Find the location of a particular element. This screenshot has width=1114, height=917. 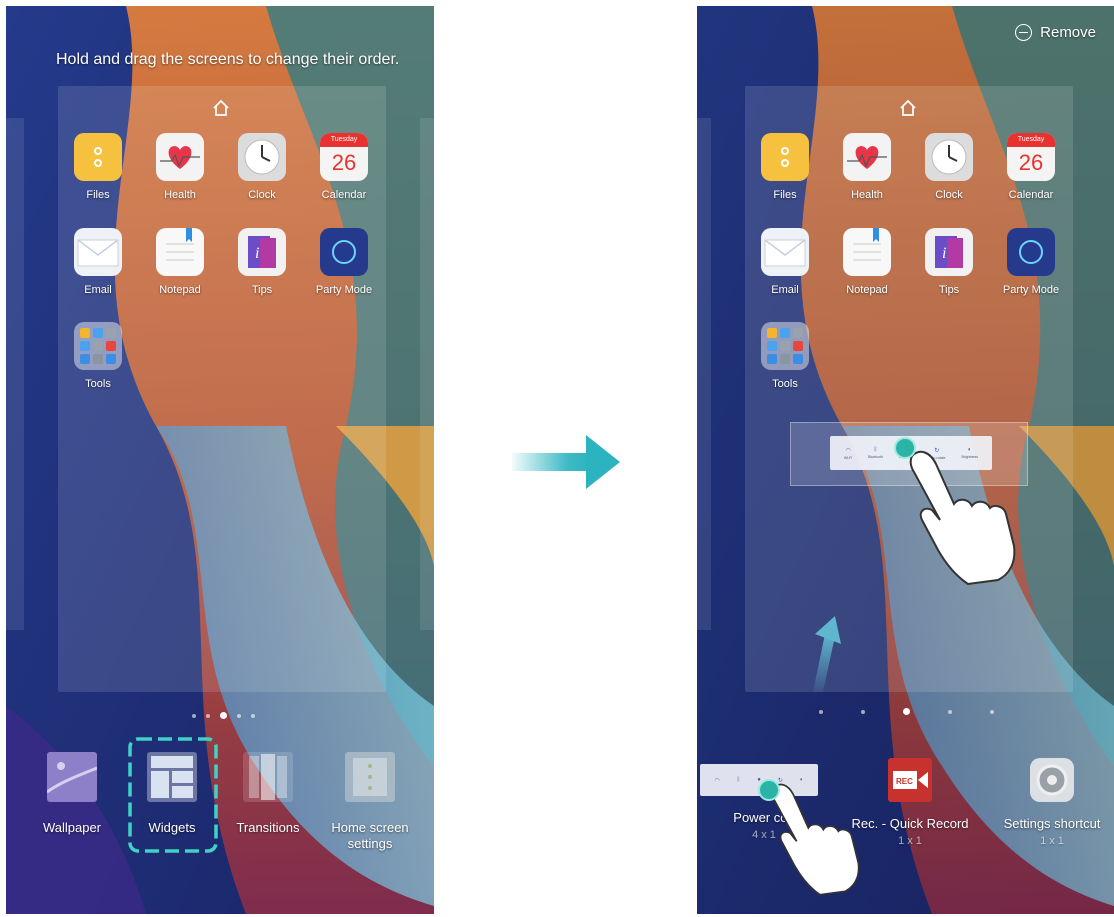

remove-button: Remove is located at coordinates (1055, 32).